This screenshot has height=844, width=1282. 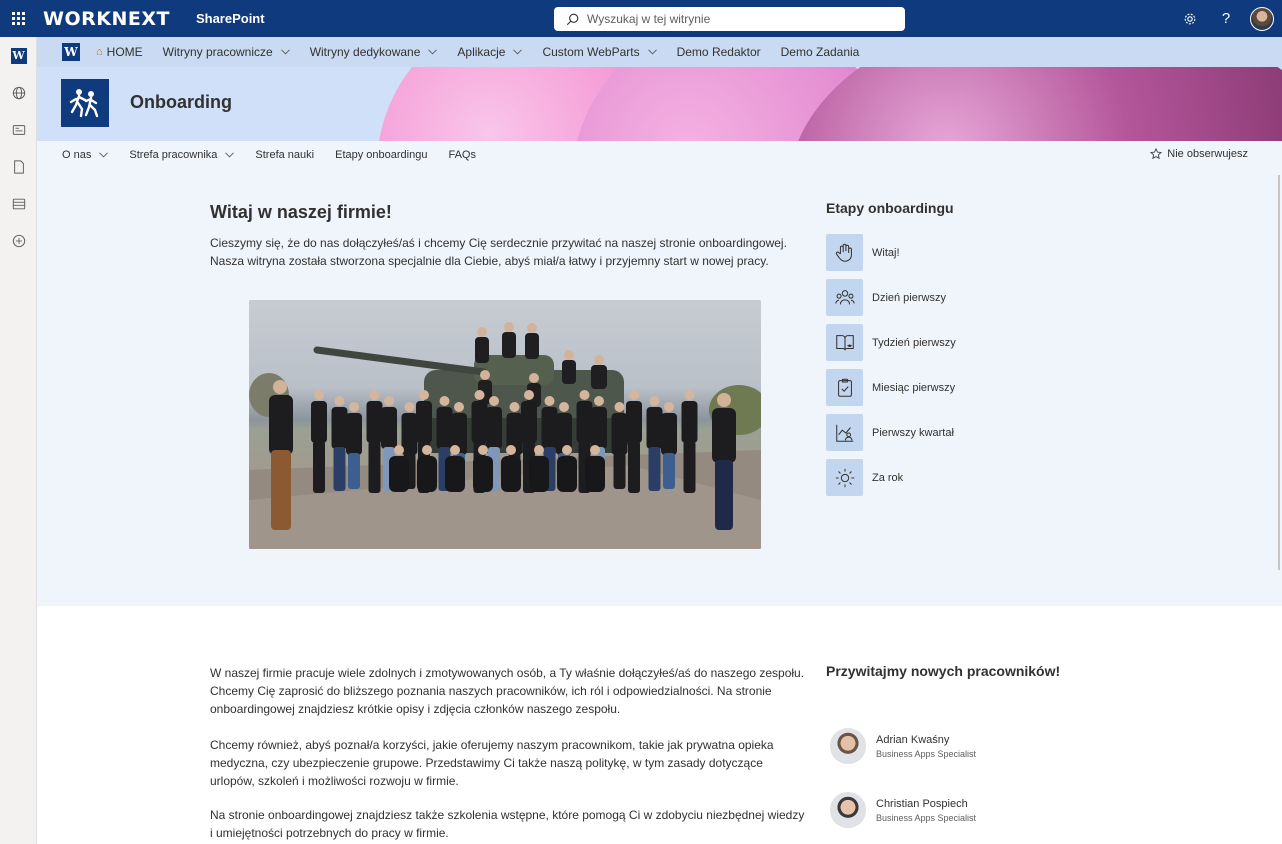 What do you see at coordinates (914, 387) in the screenshot?
I see `stage-label: Miesiąc pierwszy` at bounding box center [914, 387].